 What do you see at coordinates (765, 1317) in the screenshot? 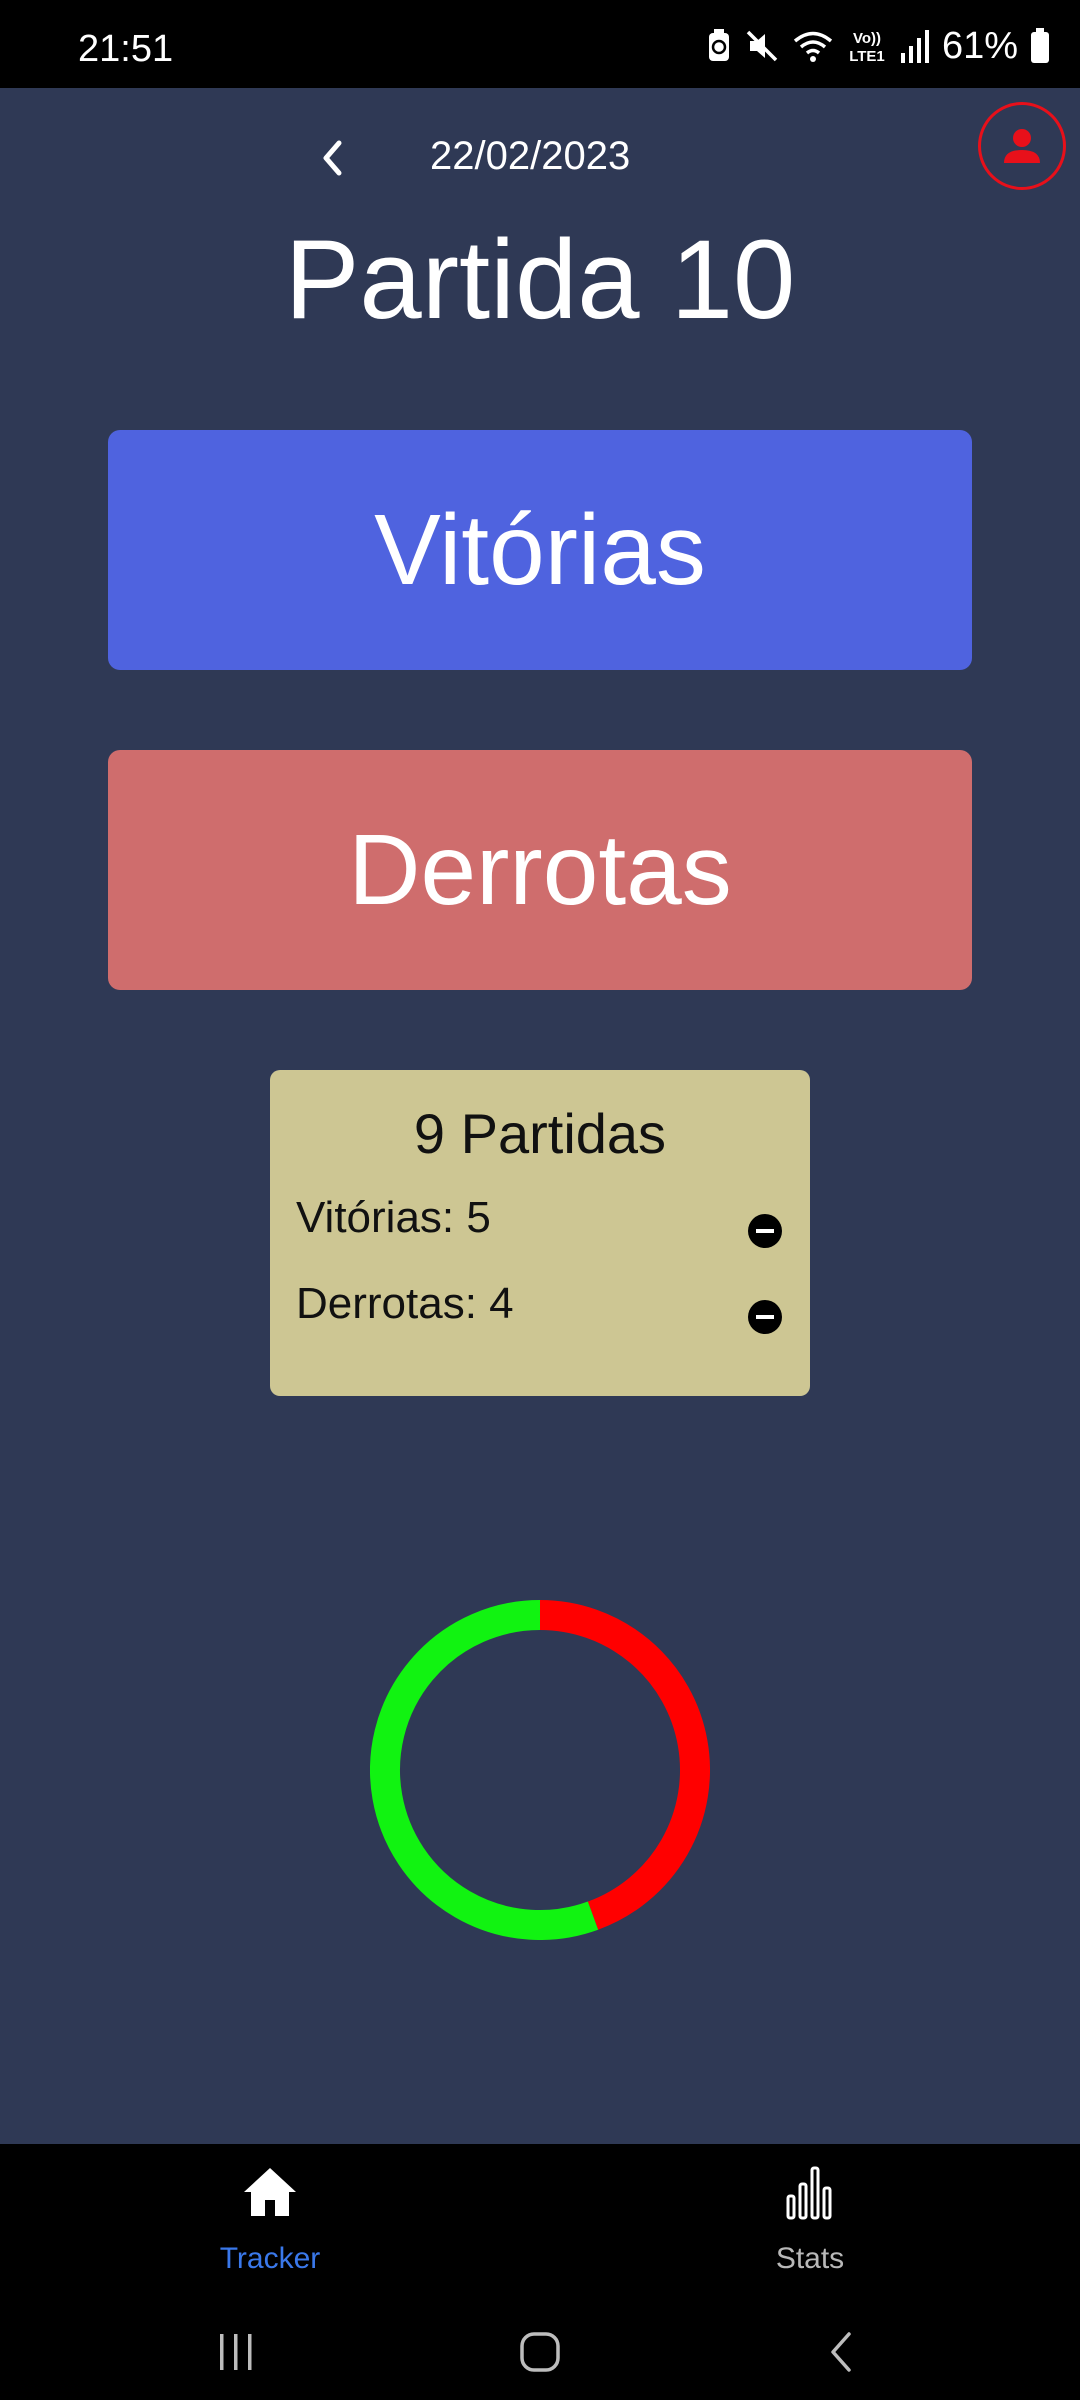
I see `remove-loss-button` at bounding box center [765, 1317].